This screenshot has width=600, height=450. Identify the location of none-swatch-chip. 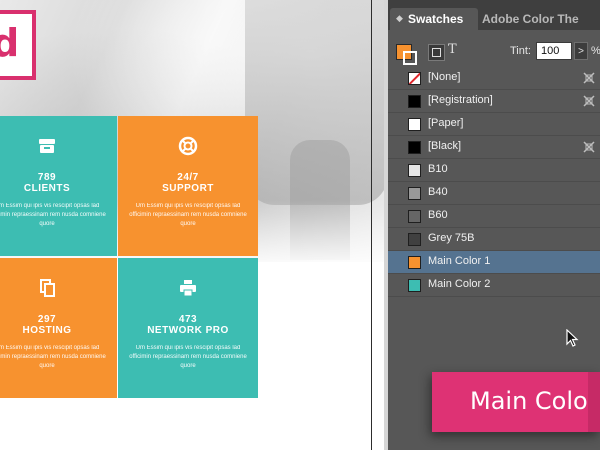
(414, 78).